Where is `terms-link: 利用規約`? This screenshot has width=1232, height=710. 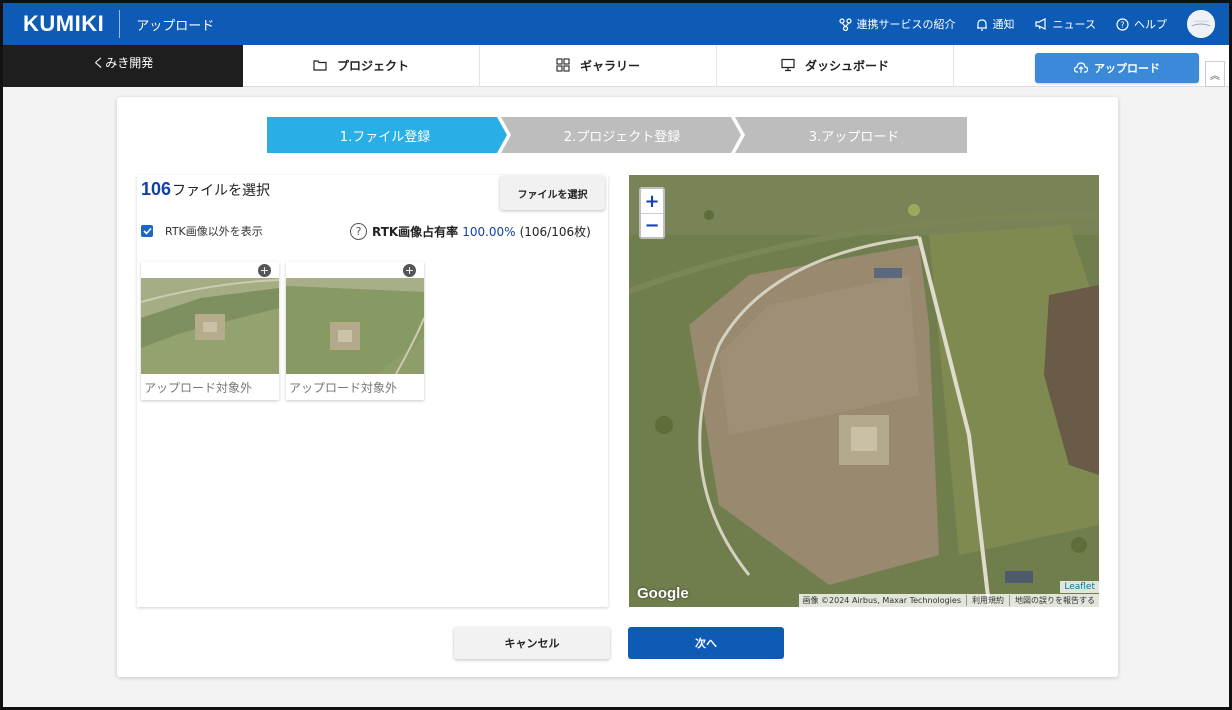 terms-link: 利用規約 is located at coordinates (985, 600).